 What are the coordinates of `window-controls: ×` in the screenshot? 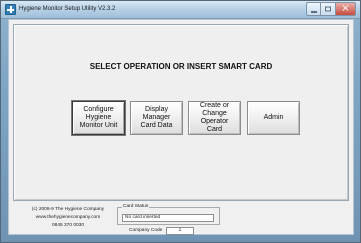 It's located at (331, 9).